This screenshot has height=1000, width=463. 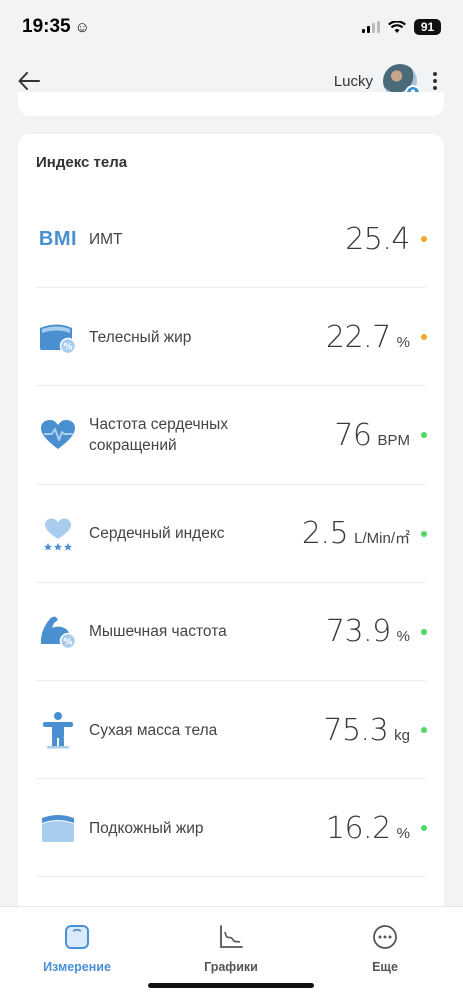 What do you see at coordinates (58, 337) in the screenshot?
I see `body-fat-icon: %` at bounding box center [58, 337].